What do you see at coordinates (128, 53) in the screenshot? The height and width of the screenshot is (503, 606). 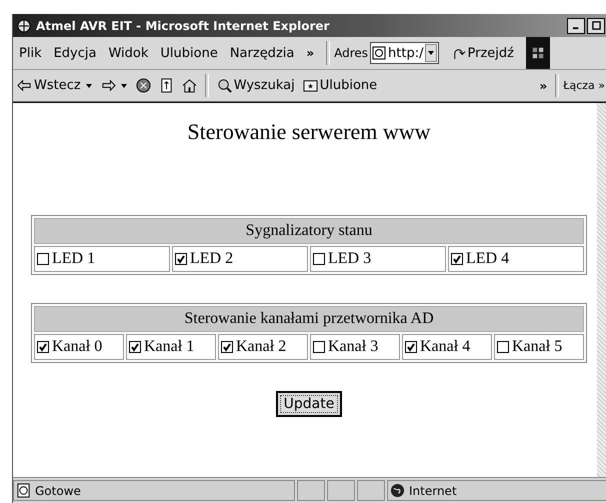 I see `menu-item: Widok` at bounding box center [128, 53].